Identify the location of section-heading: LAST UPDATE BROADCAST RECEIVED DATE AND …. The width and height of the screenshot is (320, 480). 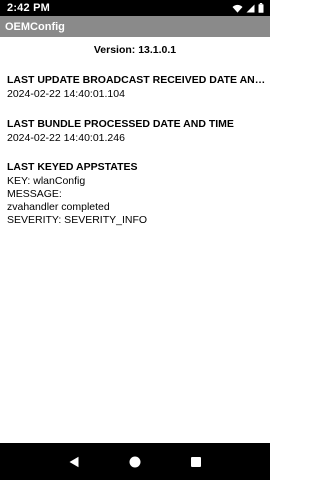
(137, 80).